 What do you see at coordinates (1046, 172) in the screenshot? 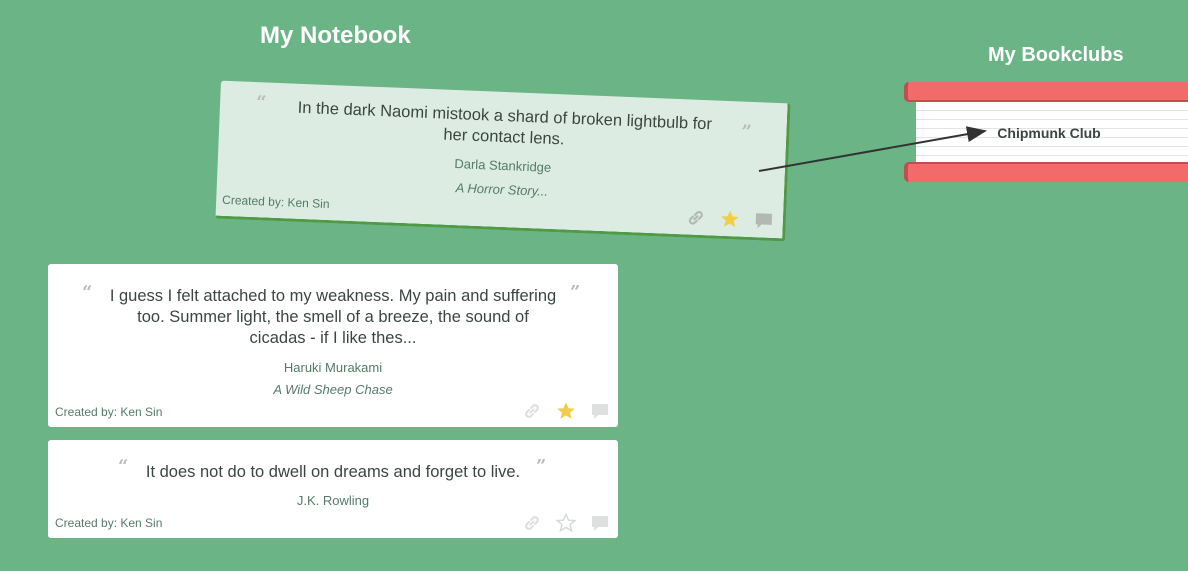
I see `book-cover-bottom` at bounding box center [1046, 172].